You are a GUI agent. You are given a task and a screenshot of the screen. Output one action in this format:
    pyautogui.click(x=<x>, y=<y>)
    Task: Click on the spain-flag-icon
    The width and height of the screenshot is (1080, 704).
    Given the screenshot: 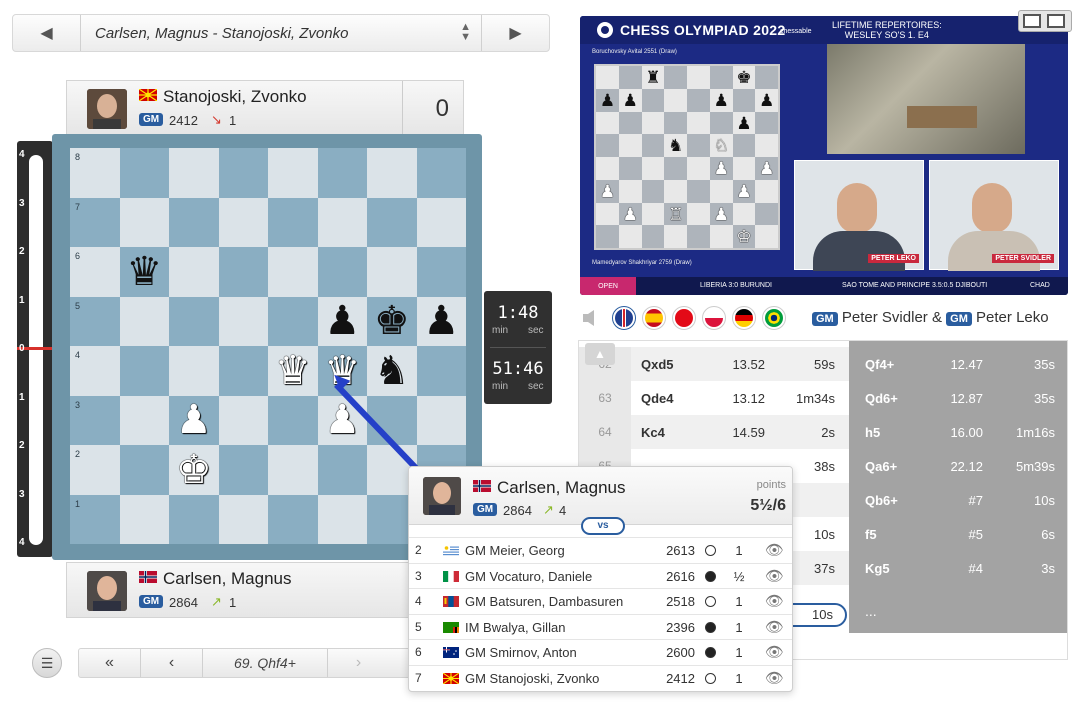 What is the action you would take?
    pyautogui.click(x=654, y=318)
    